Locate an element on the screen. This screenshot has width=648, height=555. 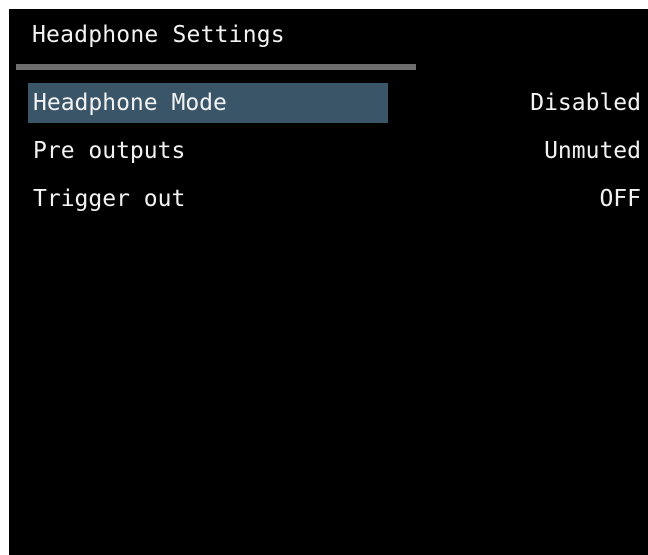
menu-item-value: Disabled is located at coordinates (585, 103).